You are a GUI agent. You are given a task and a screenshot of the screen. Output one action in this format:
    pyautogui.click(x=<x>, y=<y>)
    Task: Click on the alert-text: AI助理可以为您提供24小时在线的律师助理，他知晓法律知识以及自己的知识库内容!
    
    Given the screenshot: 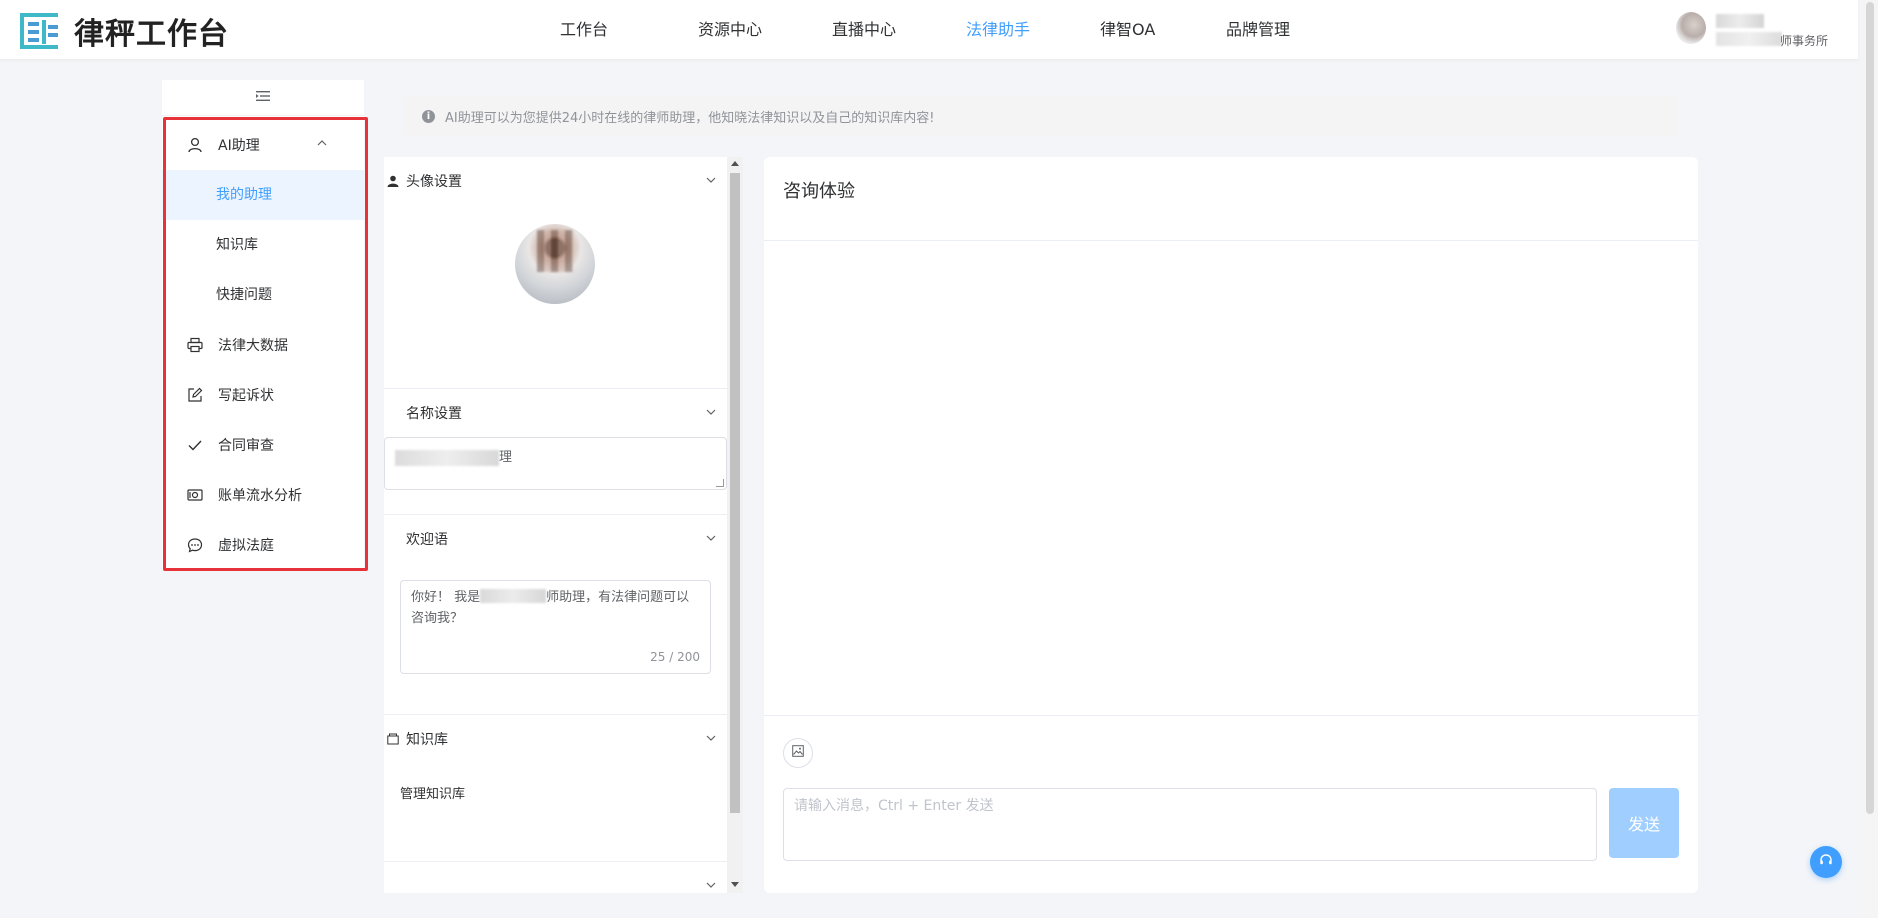 What is the action you would take?
    pyautogui.click(x=690, y=118)
    